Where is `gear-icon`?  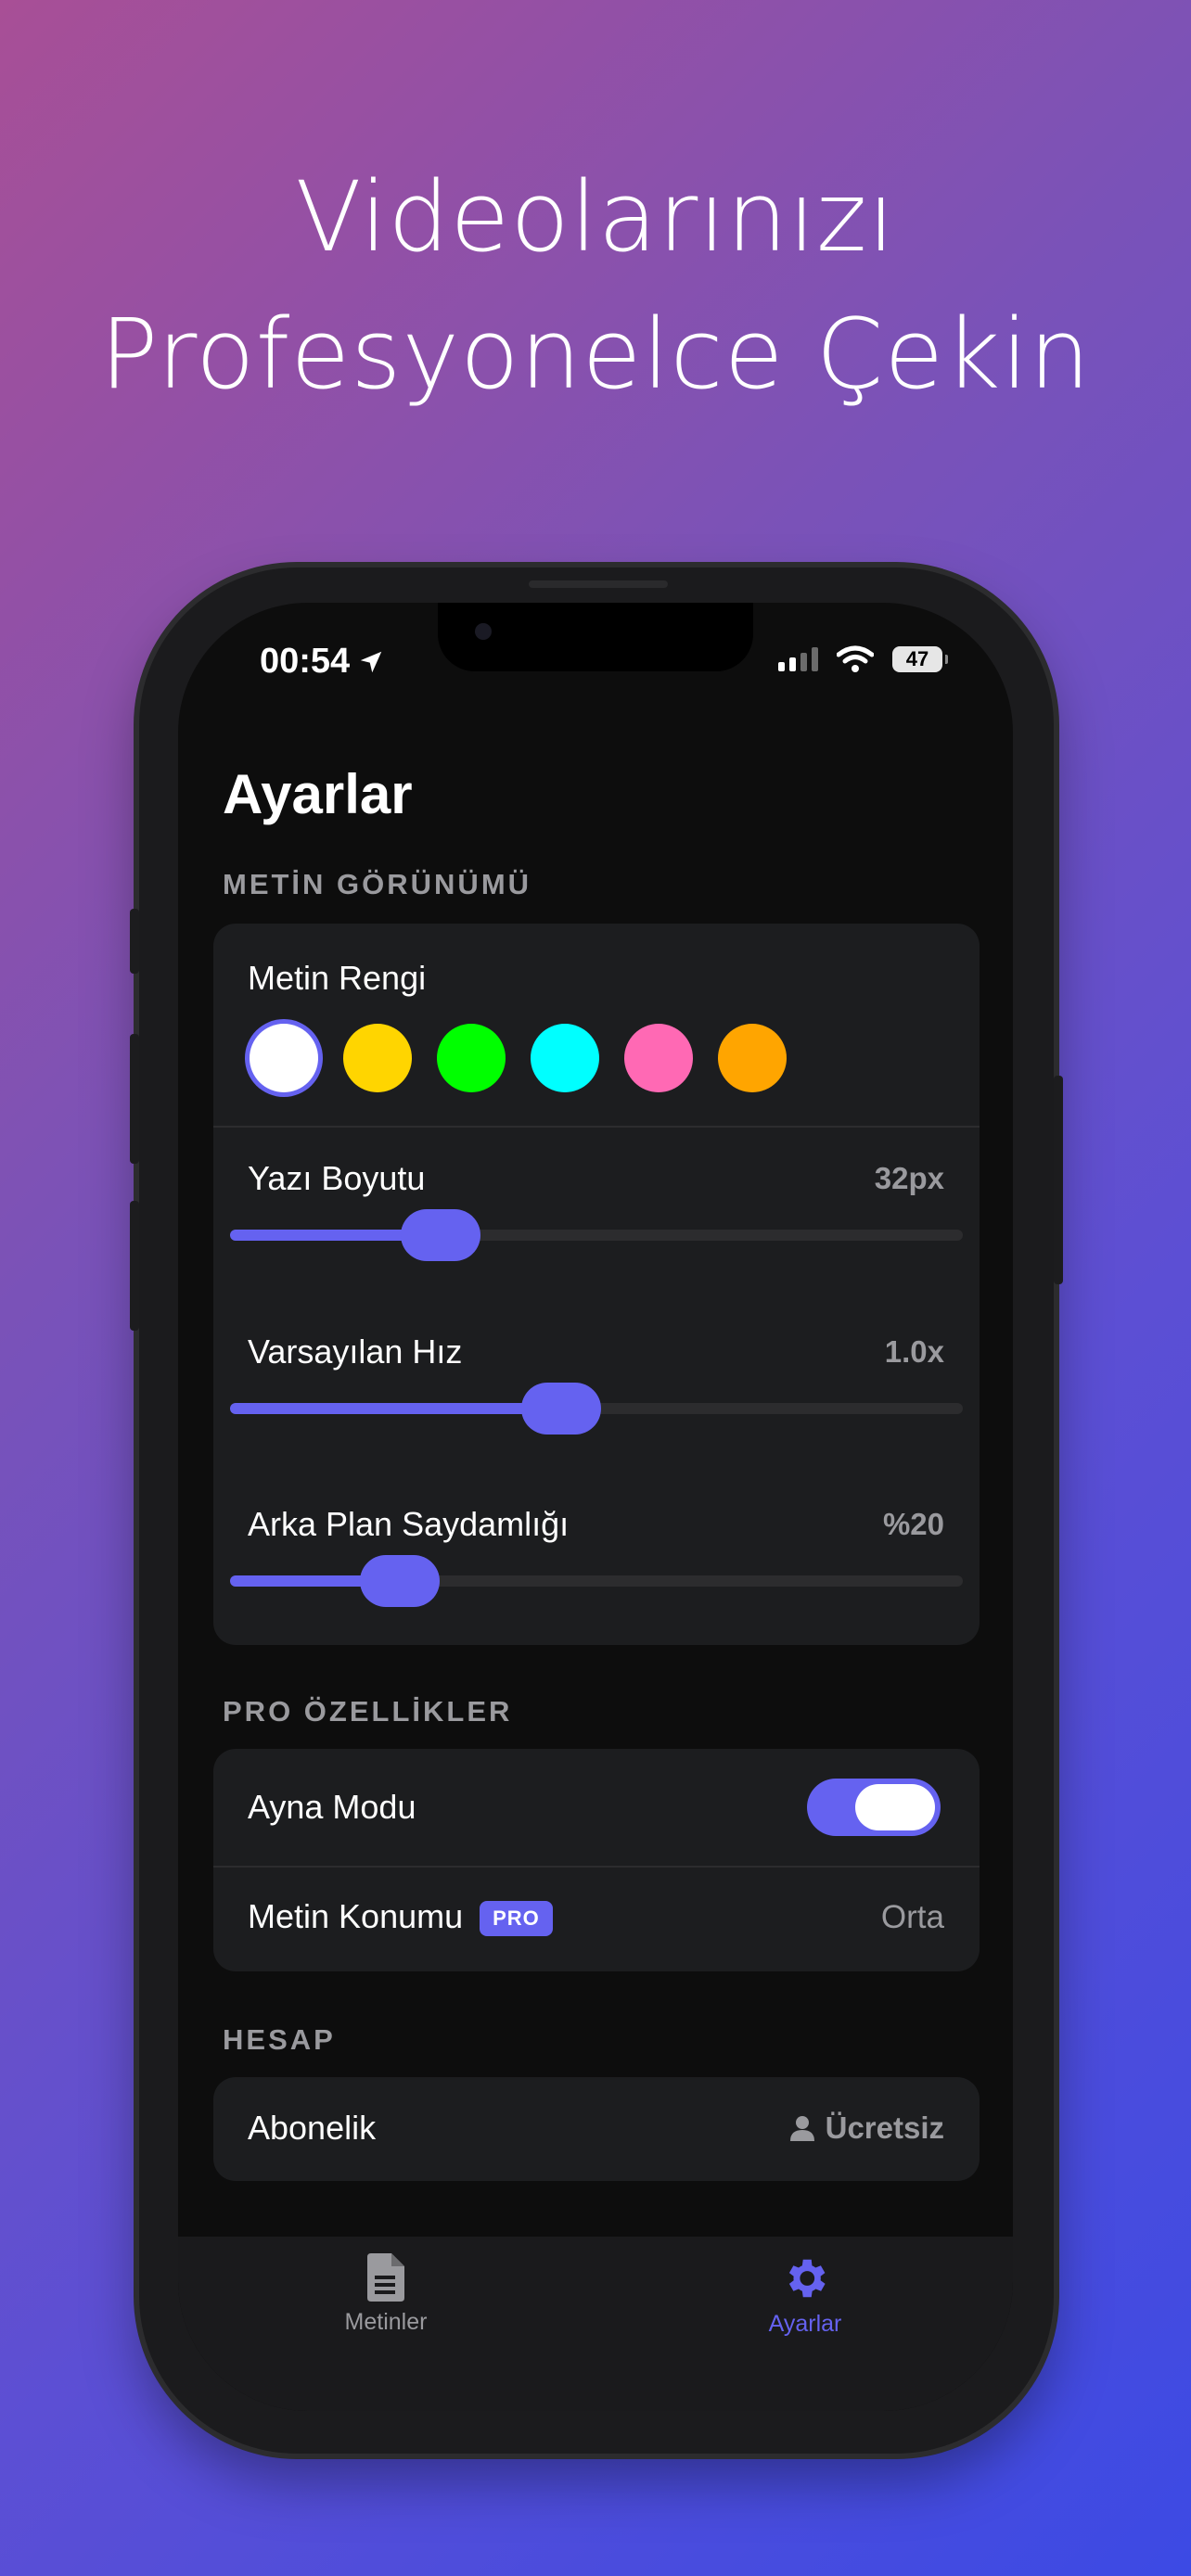
gear-icon is located at coordinates (807, 2278).